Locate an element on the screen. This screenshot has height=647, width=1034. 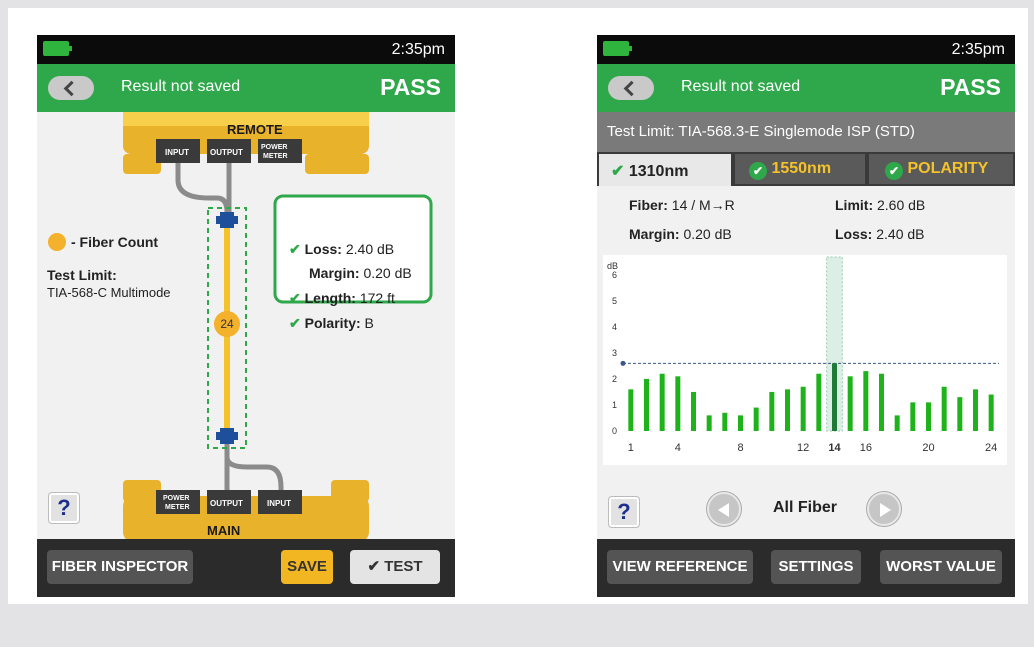
footer-bar: VIEW REFERENCE SETTINGS WORST VALUE is located at coordinates (806, 568).